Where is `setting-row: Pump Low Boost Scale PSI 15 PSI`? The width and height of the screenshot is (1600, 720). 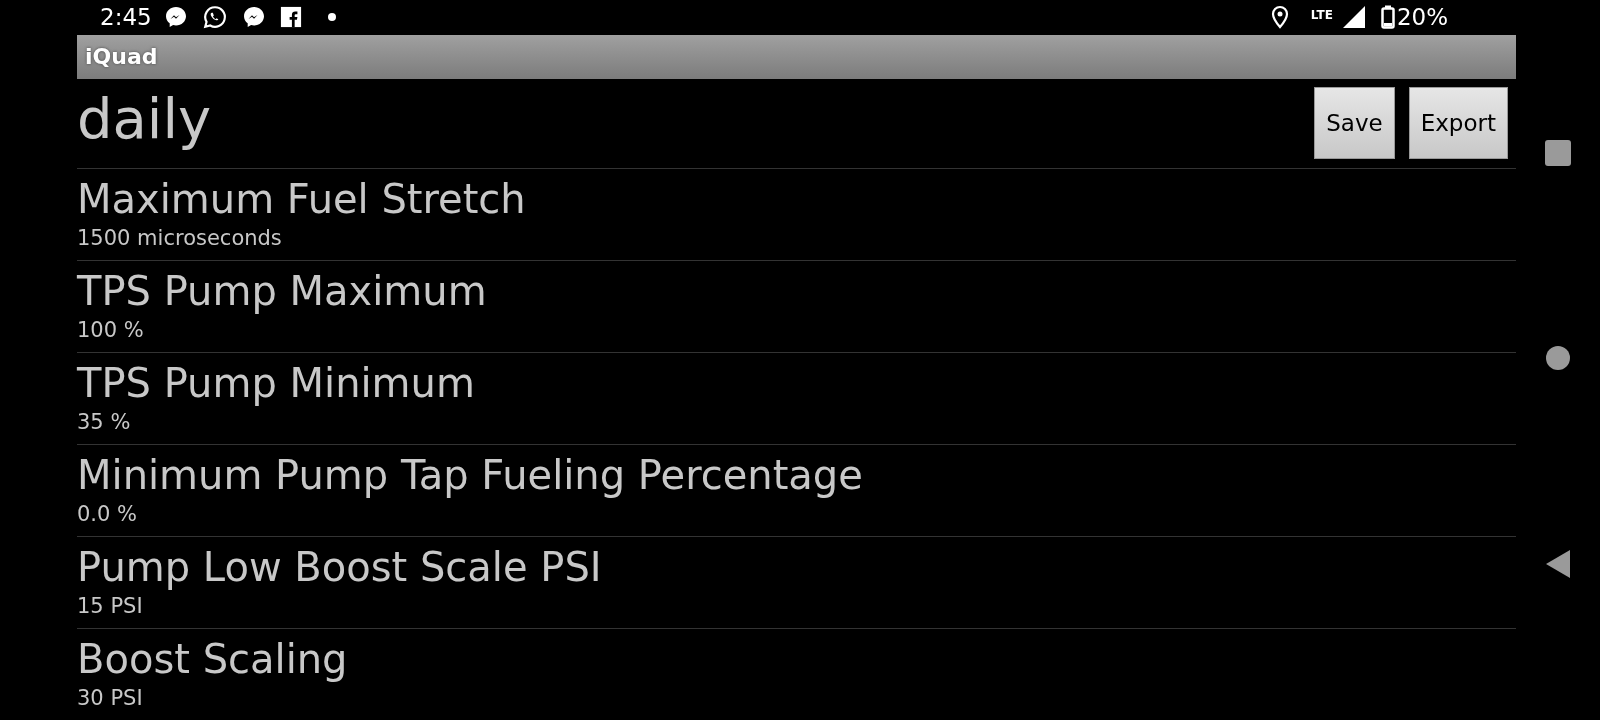 setting-row: Pump Low Boost Scale PSI 15 PSI is located at coordinates (796, 582).